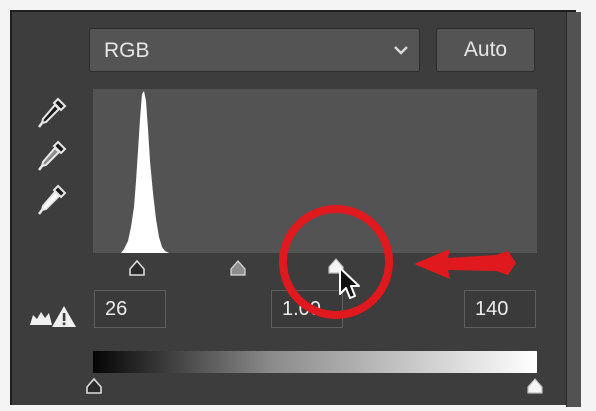 This screenshot has height=411, width=596. What do you see at coordinates (401, 50) in the screenshot?
I see `chevron-down-icon` at bounding box center [401, 50].